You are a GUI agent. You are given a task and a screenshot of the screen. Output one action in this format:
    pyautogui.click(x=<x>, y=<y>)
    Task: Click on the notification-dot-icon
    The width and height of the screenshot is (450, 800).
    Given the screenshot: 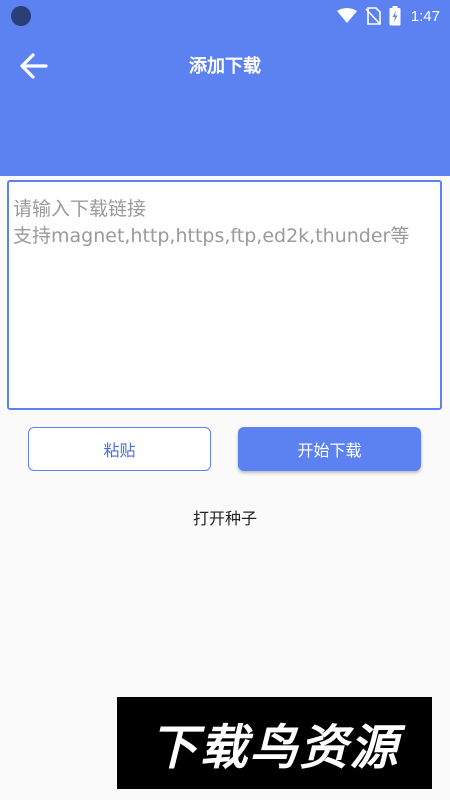 What is the action you would take?
    pyautogui.click(x=21, y=16)
    